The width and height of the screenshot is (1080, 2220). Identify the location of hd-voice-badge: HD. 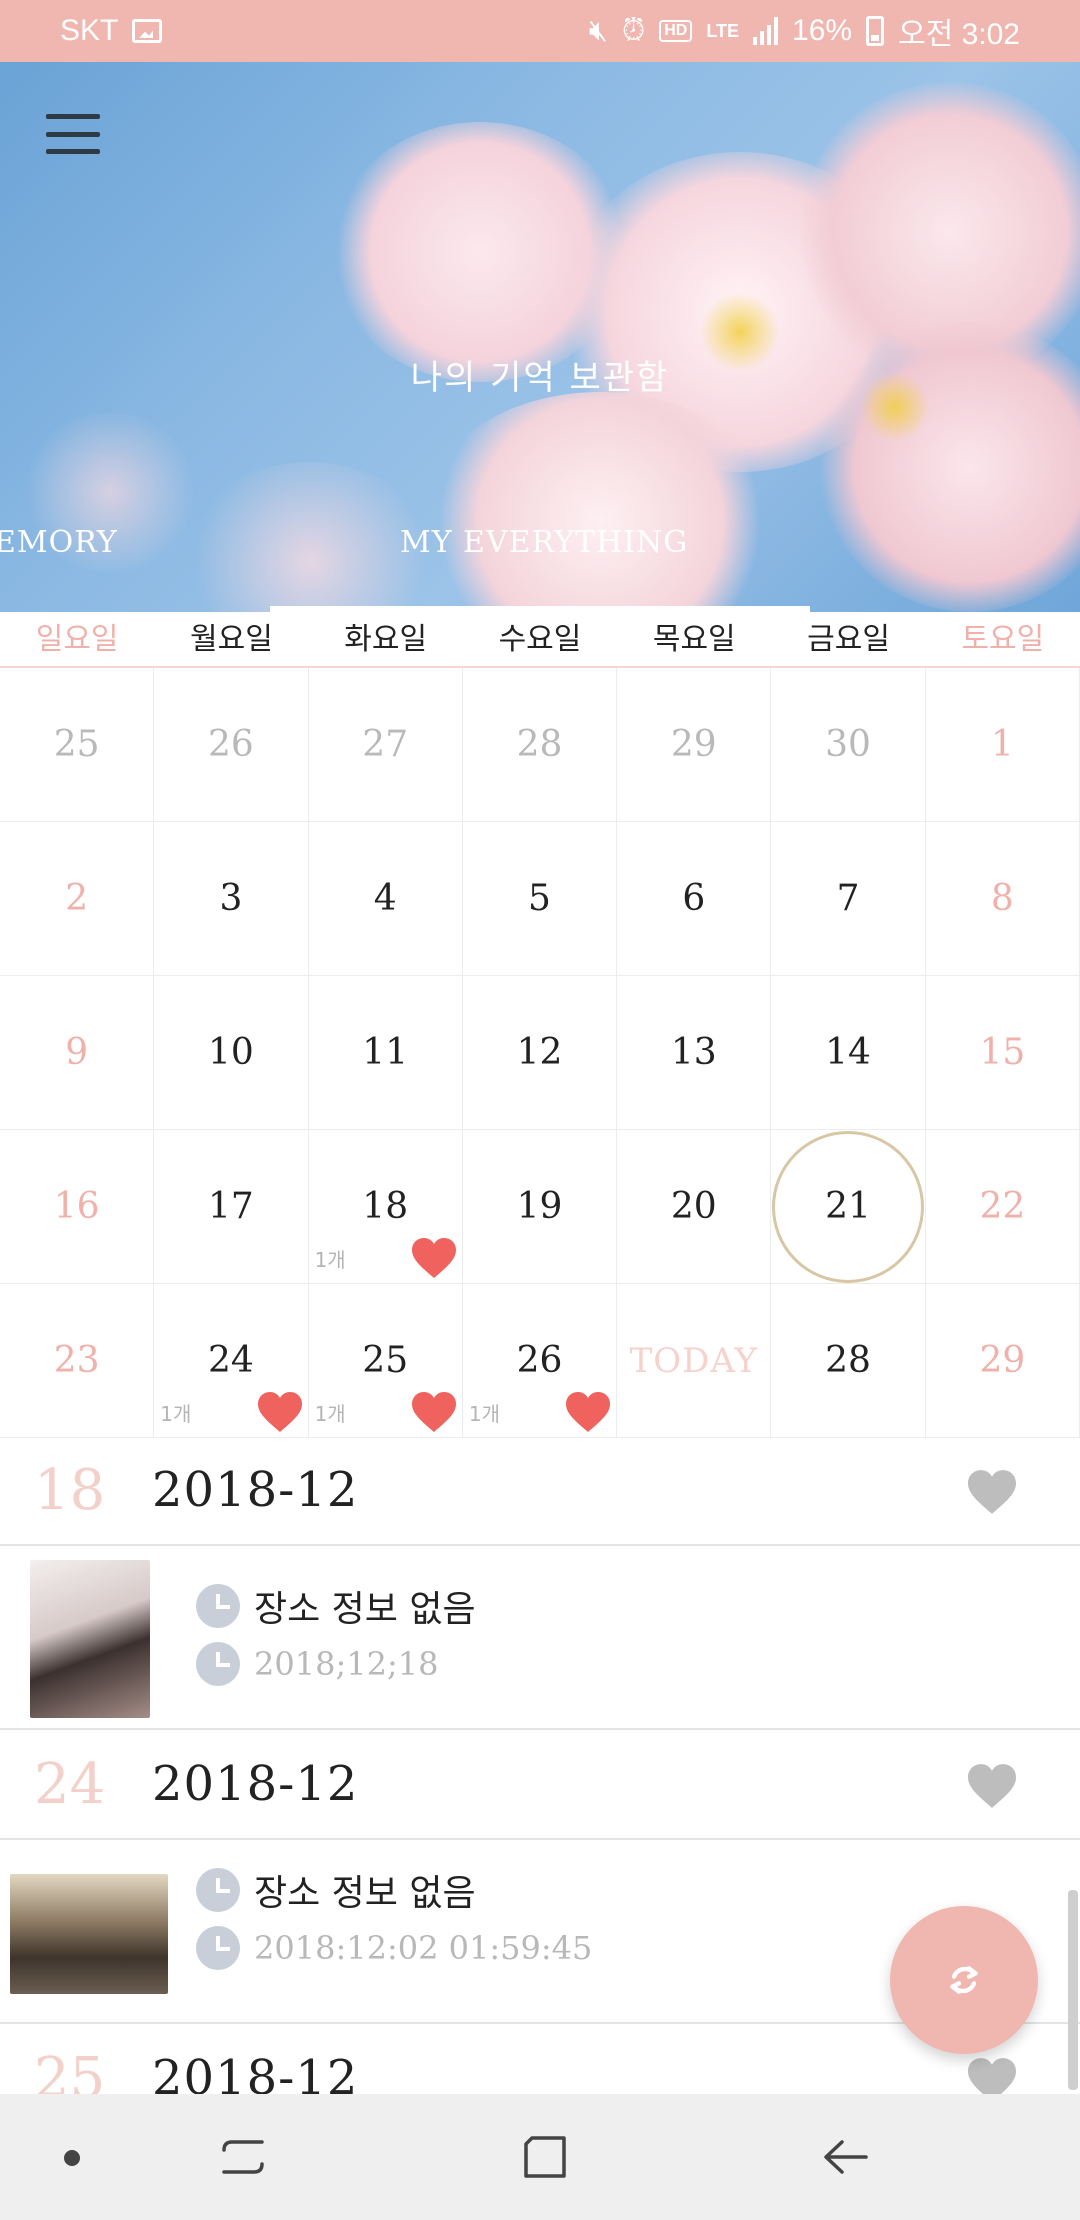
(676, 31).